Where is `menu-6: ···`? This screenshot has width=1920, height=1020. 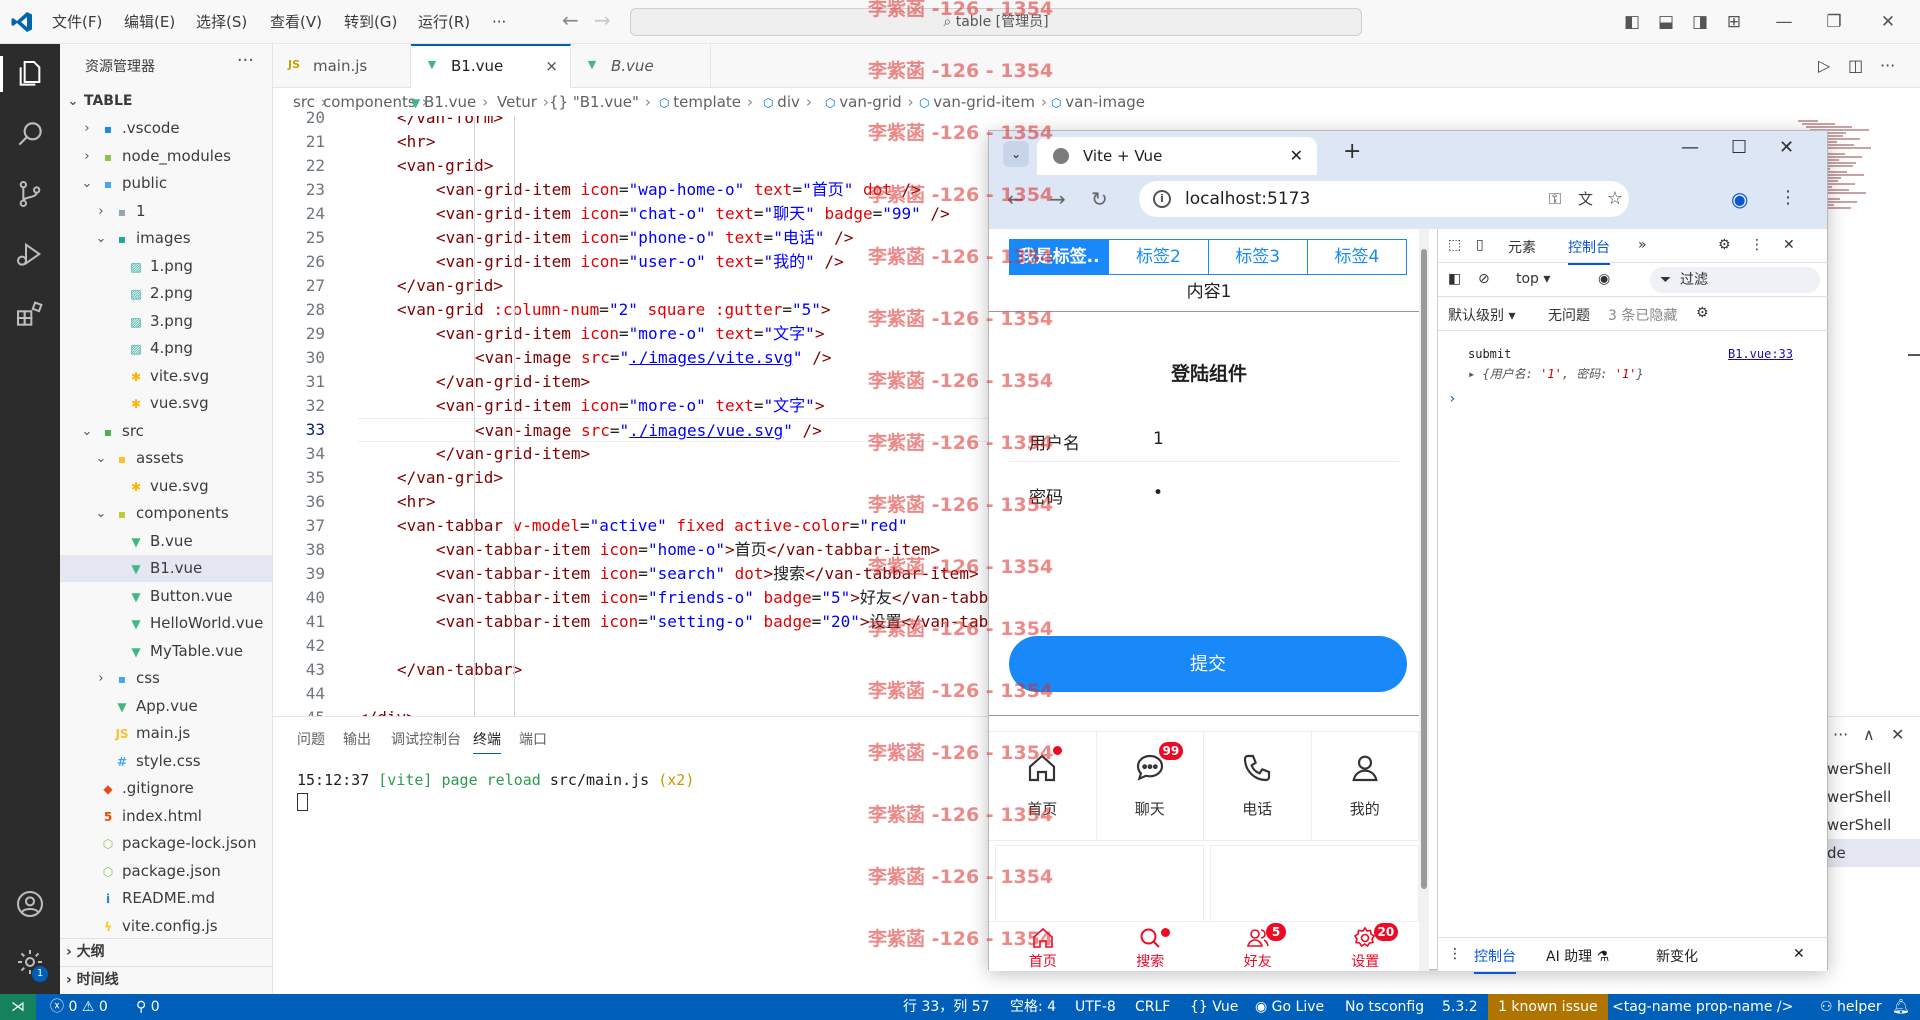 menu-6: ··· is located at coordinates (499, 22).